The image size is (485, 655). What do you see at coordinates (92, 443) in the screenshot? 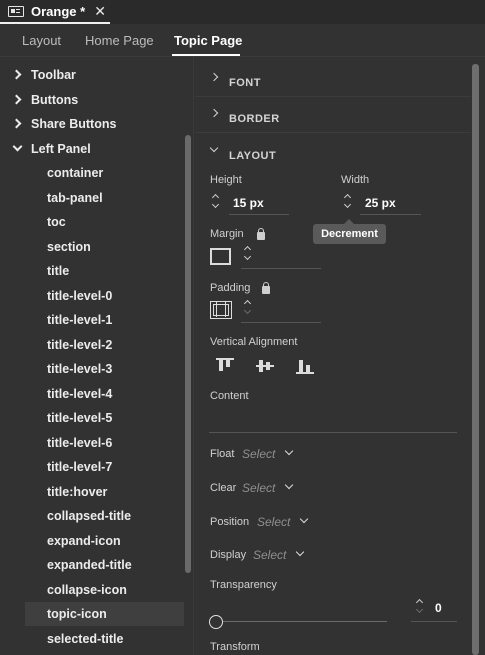
I see `tree-item-title-level-6: title-level-6` at bounding box center [92, 443].